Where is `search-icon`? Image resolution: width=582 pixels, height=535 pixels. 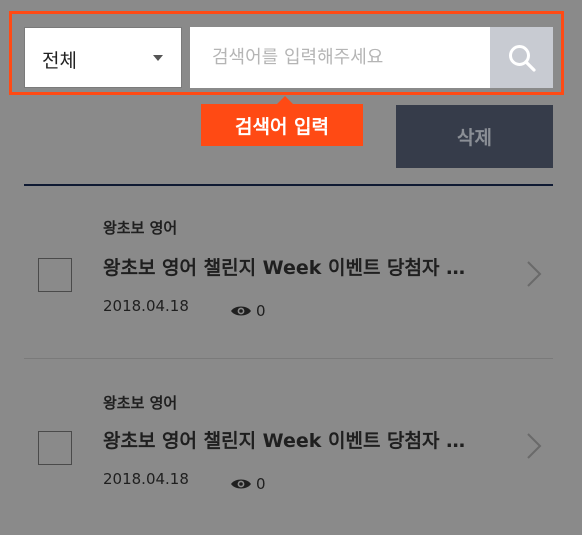 search-icon is located at coordinates (522, 58).